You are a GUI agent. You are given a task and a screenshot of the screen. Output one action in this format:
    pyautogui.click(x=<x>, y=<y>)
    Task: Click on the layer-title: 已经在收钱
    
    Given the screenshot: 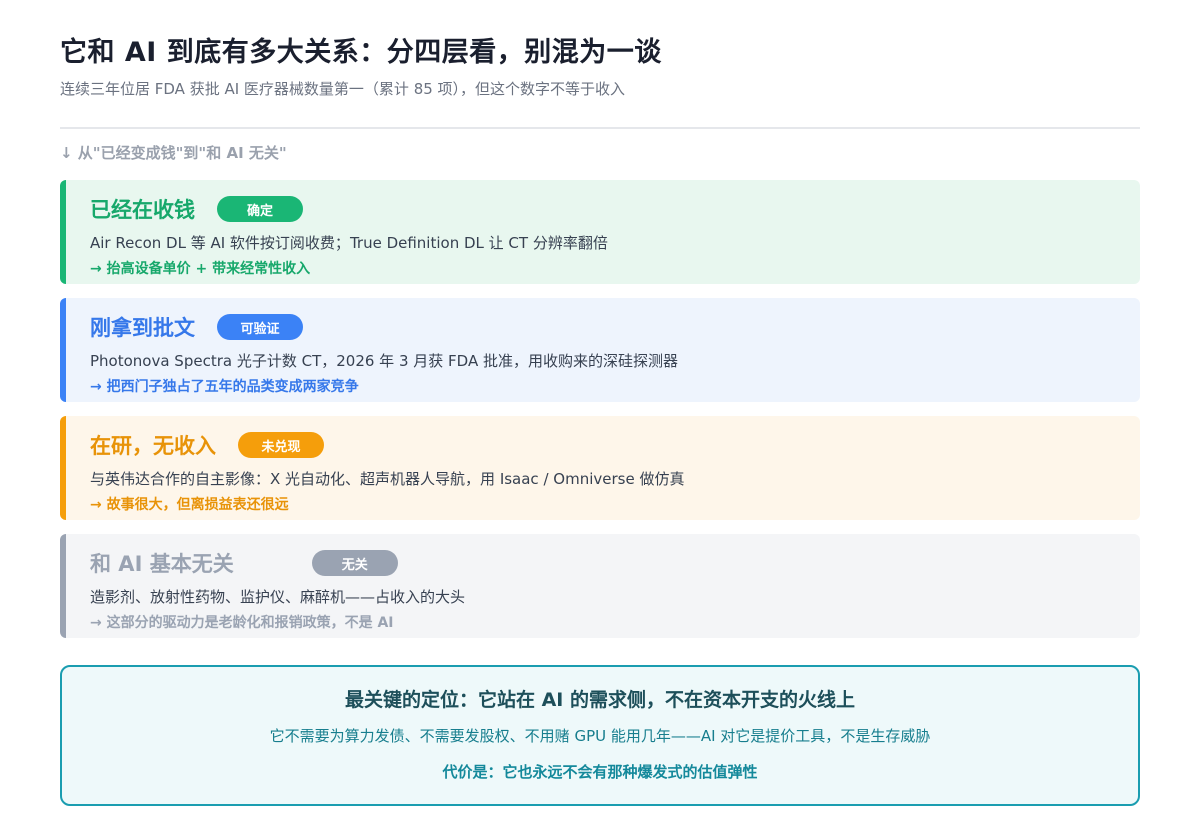 What is the action you would take?
    pyautogui.click(x=142, y=210)
    